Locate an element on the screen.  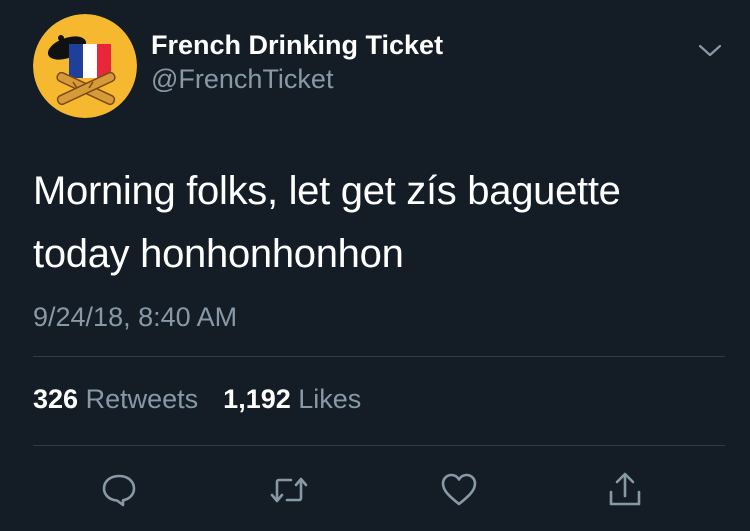
retweets-stat: 326 Retweets is located at coordinates (119, 399).